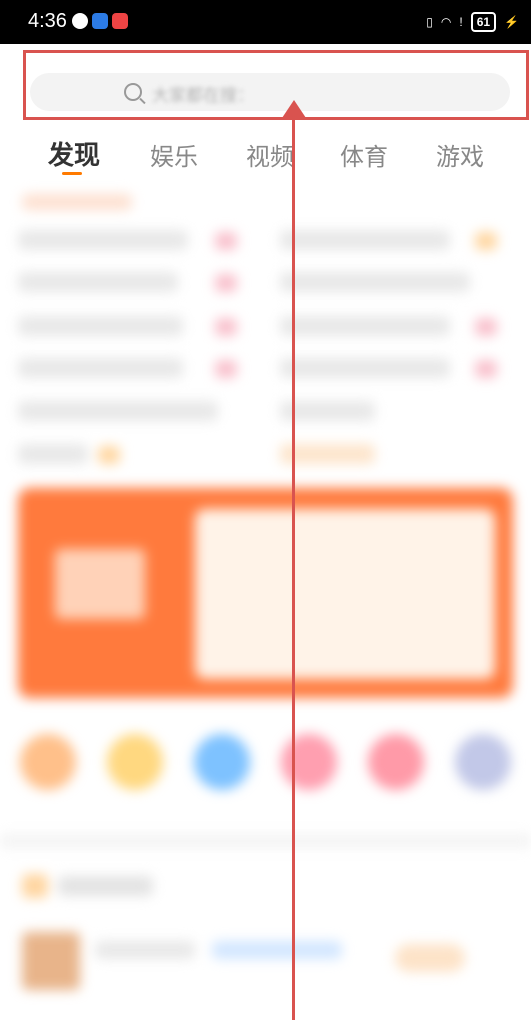 The height and width of the screenshot is (1020, 531). Describe the element at coordinates (72, 173) in the screenshot. I see `active-tab-indicator` at that location.